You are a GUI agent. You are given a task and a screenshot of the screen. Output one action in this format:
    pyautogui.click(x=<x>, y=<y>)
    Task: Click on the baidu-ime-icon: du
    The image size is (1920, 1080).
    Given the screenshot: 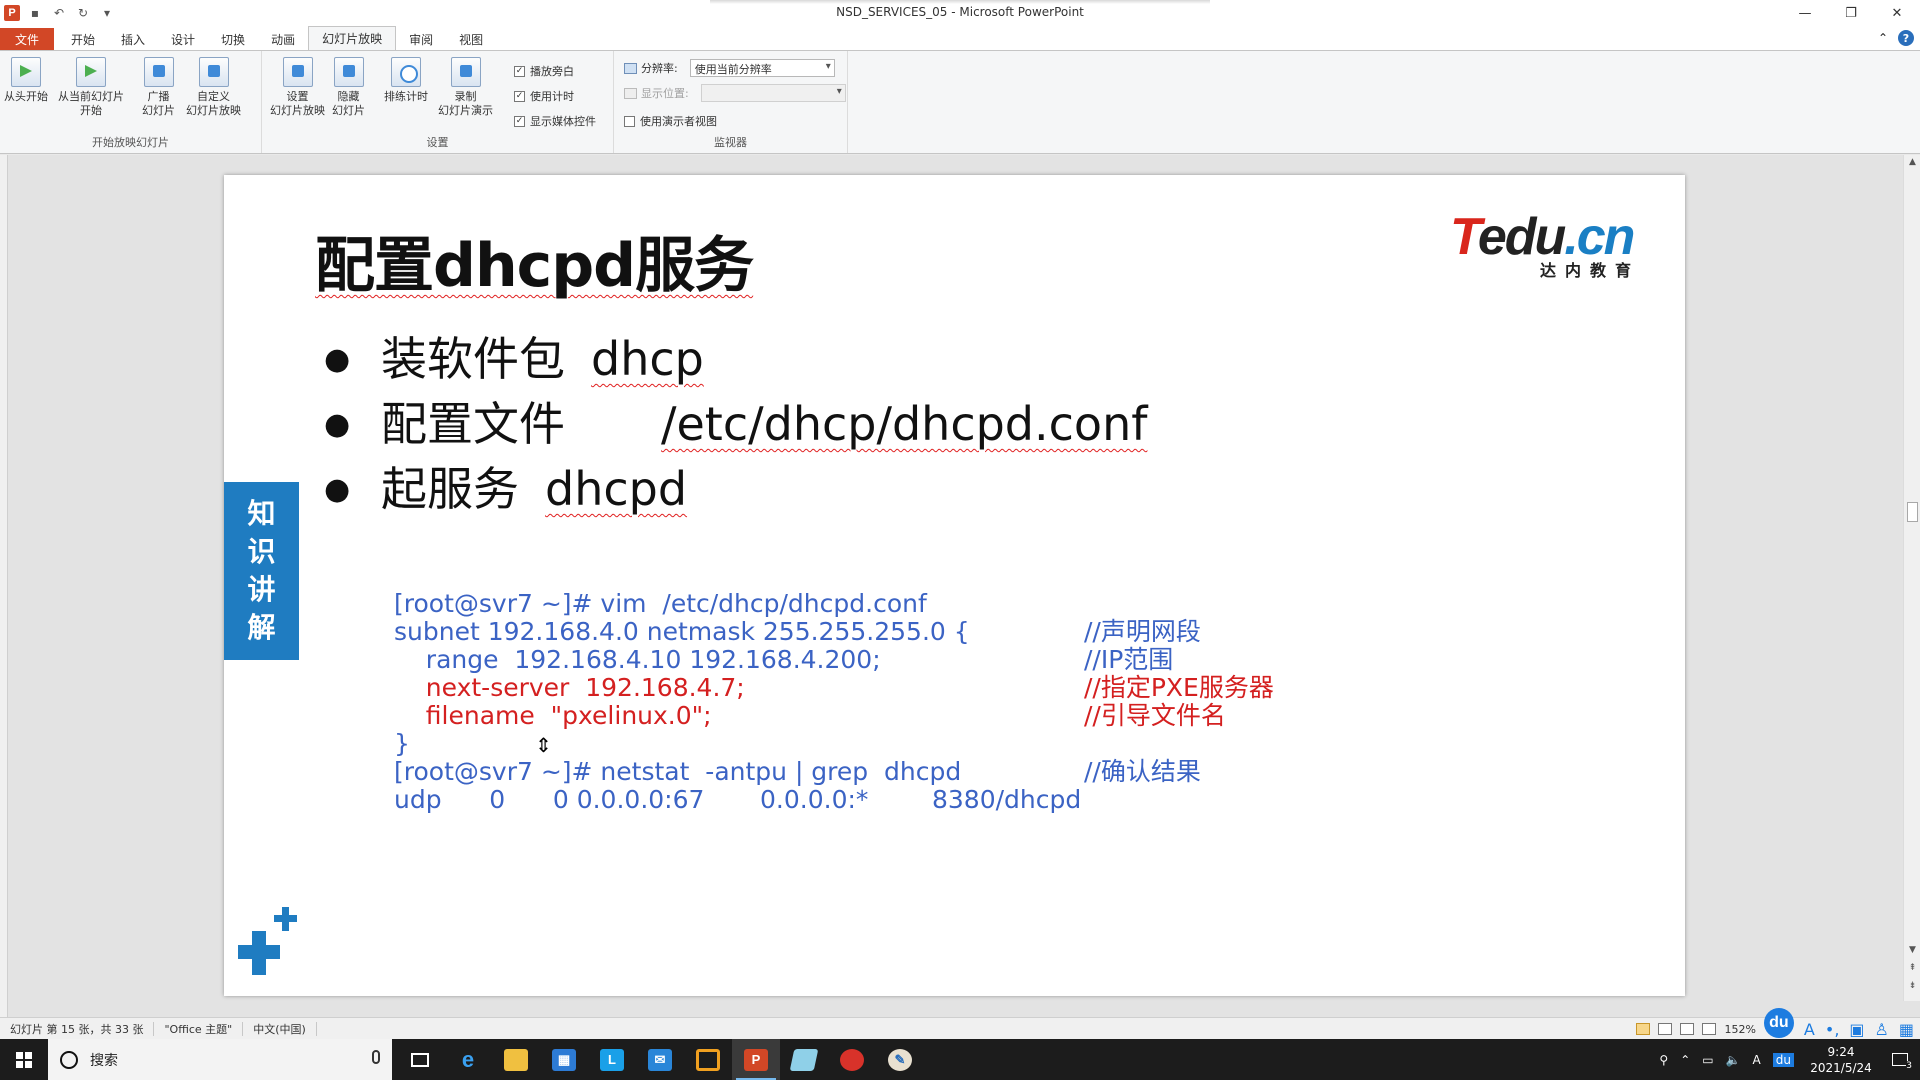 What is the action you would take?
    pyautogui.click(x=1778, y=1023)
    